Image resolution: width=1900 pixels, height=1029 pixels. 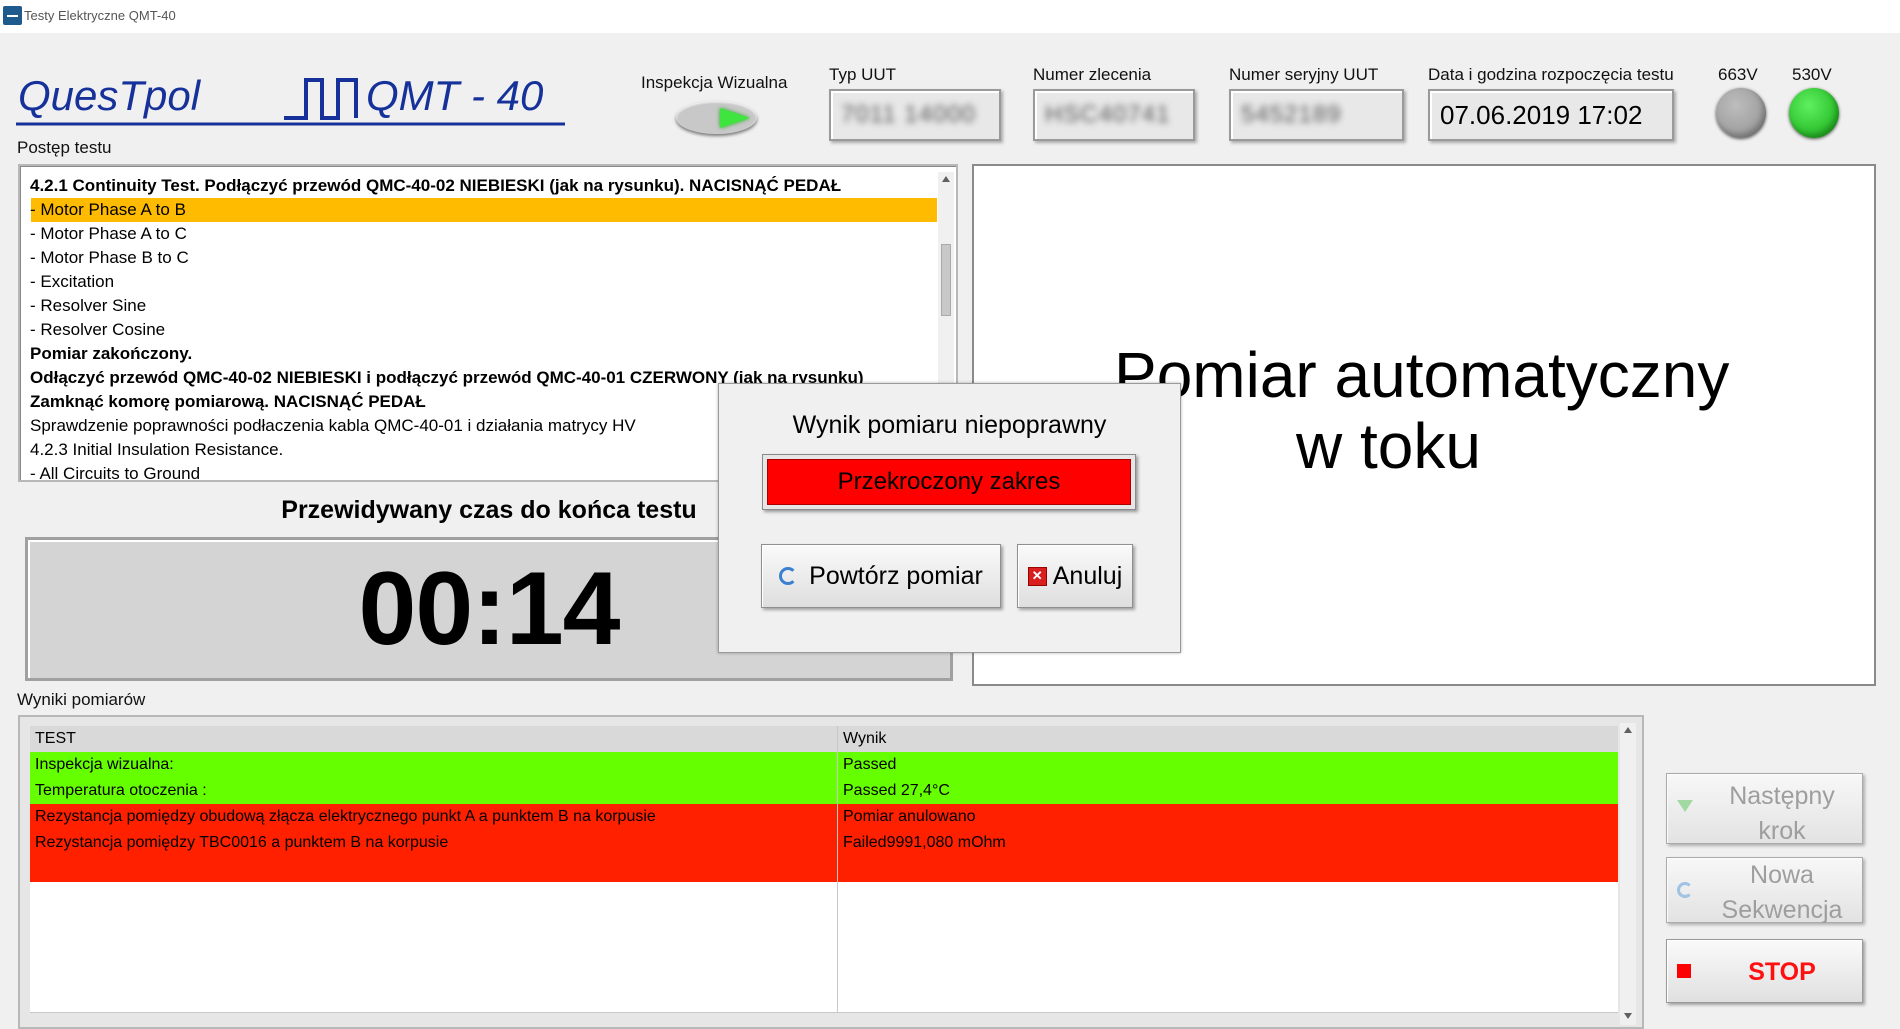 I want to click on serial-number-value: 5452189, so click(x=1291, y=114).